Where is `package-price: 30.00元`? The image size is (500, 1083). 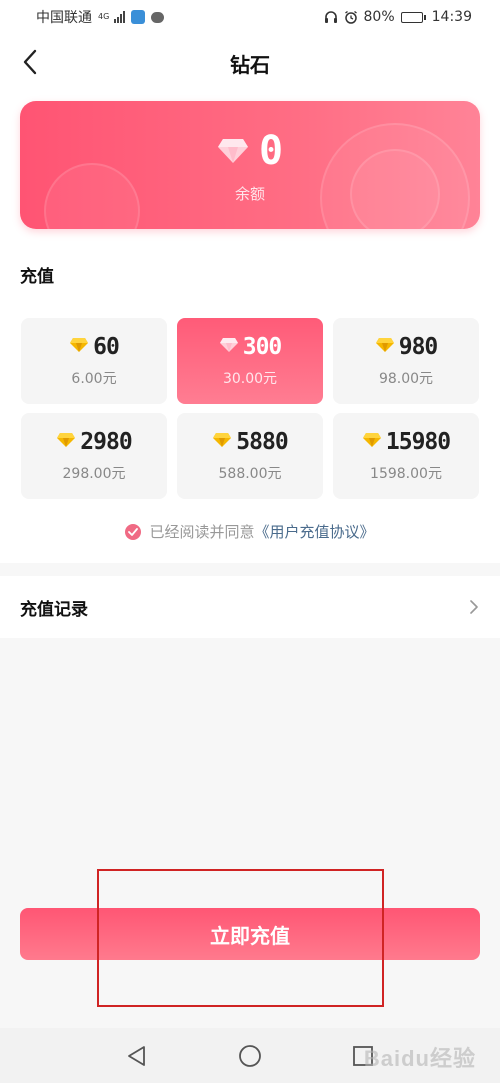 package-price: 30.00元 is located at coordinates (250, 379).